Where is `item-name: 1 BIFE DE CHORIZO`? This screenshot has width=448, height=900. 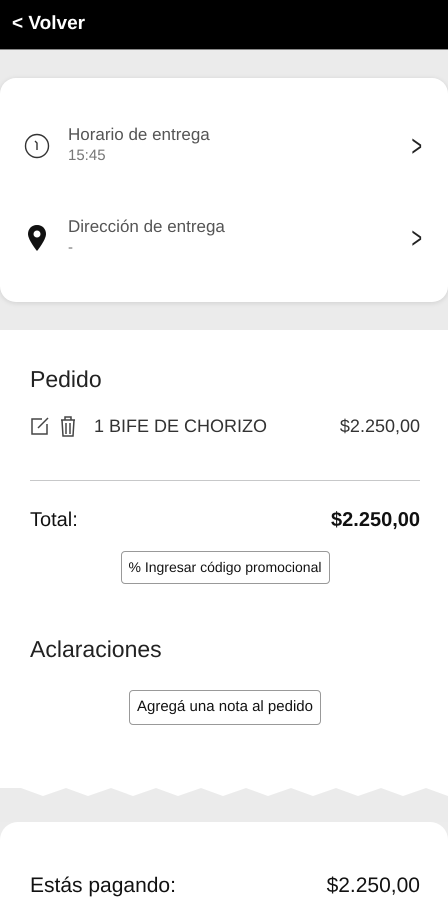
item-name: 1 BIFE DE CHORIZO is located at coordinates (181, 426).